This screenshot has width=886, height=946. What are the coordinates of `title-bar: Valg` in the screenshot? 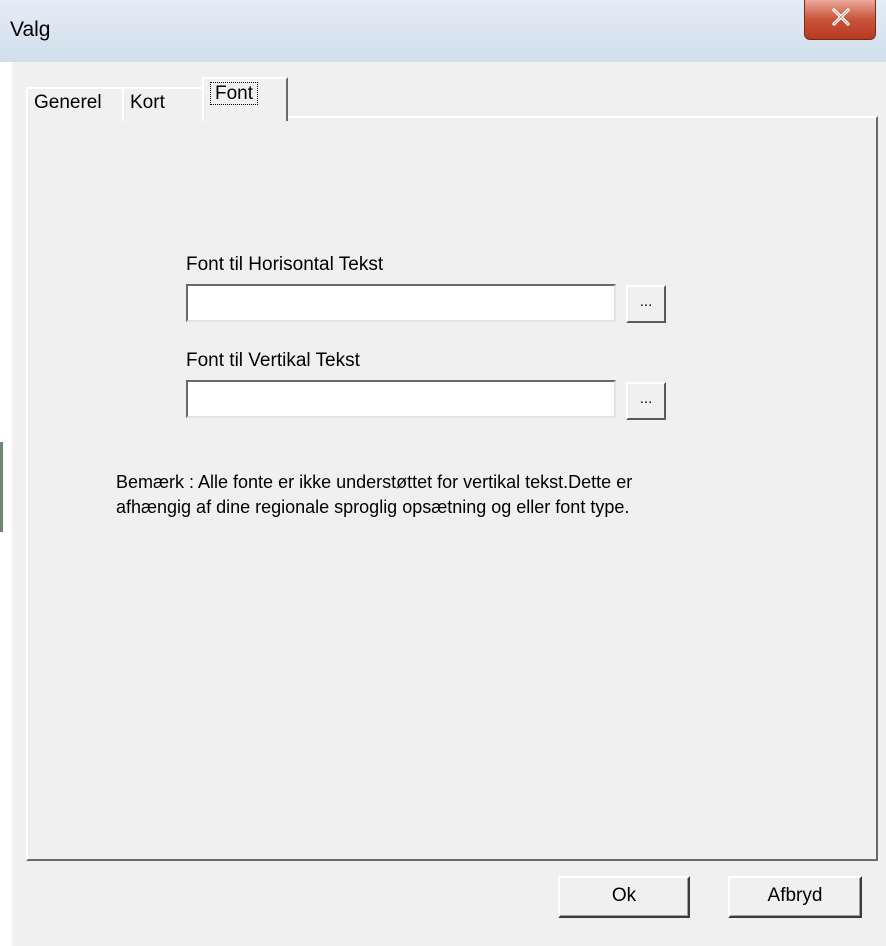 It's located at (443, 31).